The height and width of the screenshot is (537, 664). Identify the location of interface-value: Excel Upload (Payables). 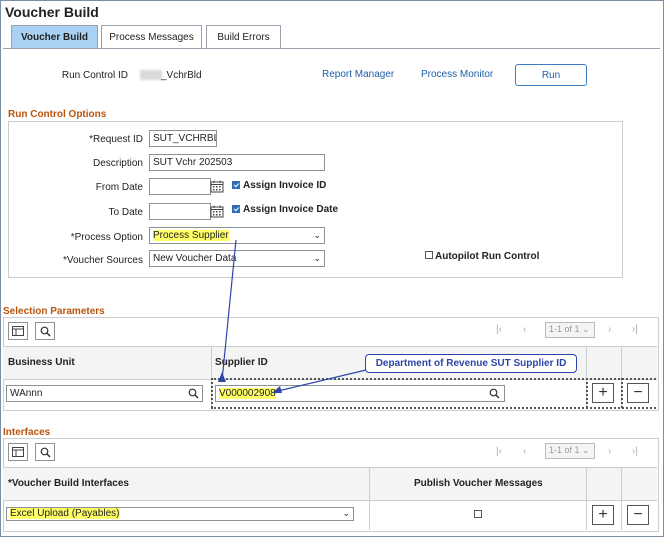
(65, 513).